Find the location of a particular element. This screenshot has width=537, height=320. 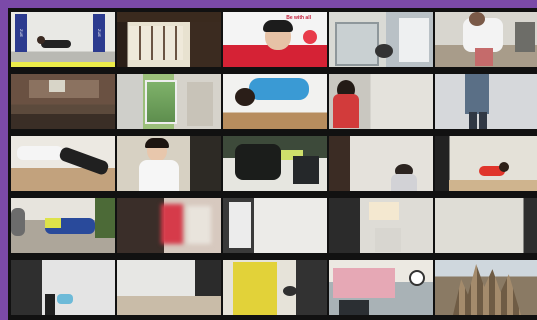

banner-left: ZUE is located at coordinates (21, 33).